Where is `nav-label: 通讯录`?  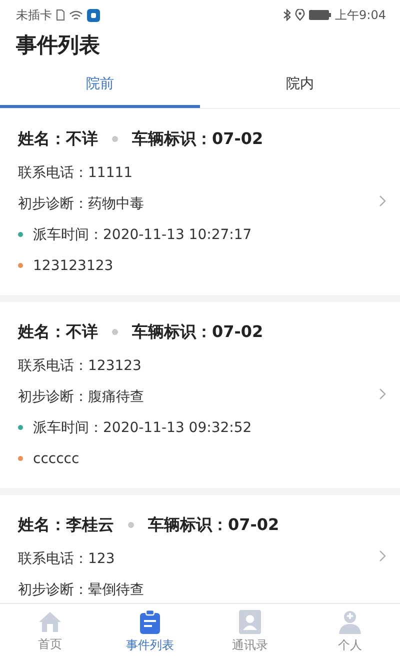
nav-label: 通讯录 is located at coordinates (250, 645).